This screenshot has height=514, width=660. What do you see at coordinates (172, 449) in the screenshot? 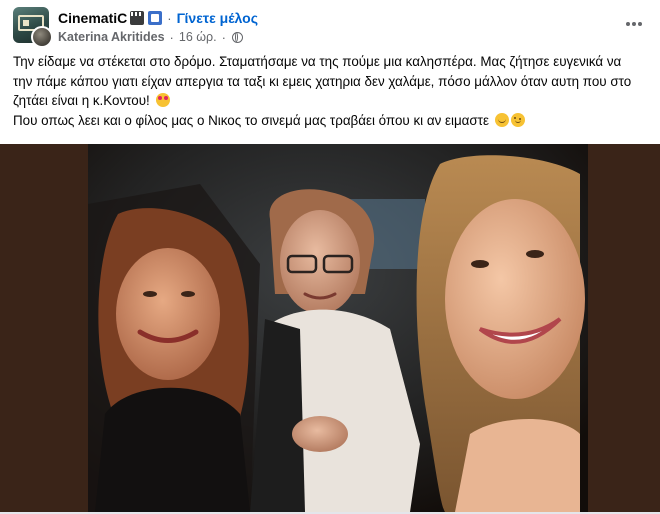
I see `woman-left-top` at bounding box center [172, 449].